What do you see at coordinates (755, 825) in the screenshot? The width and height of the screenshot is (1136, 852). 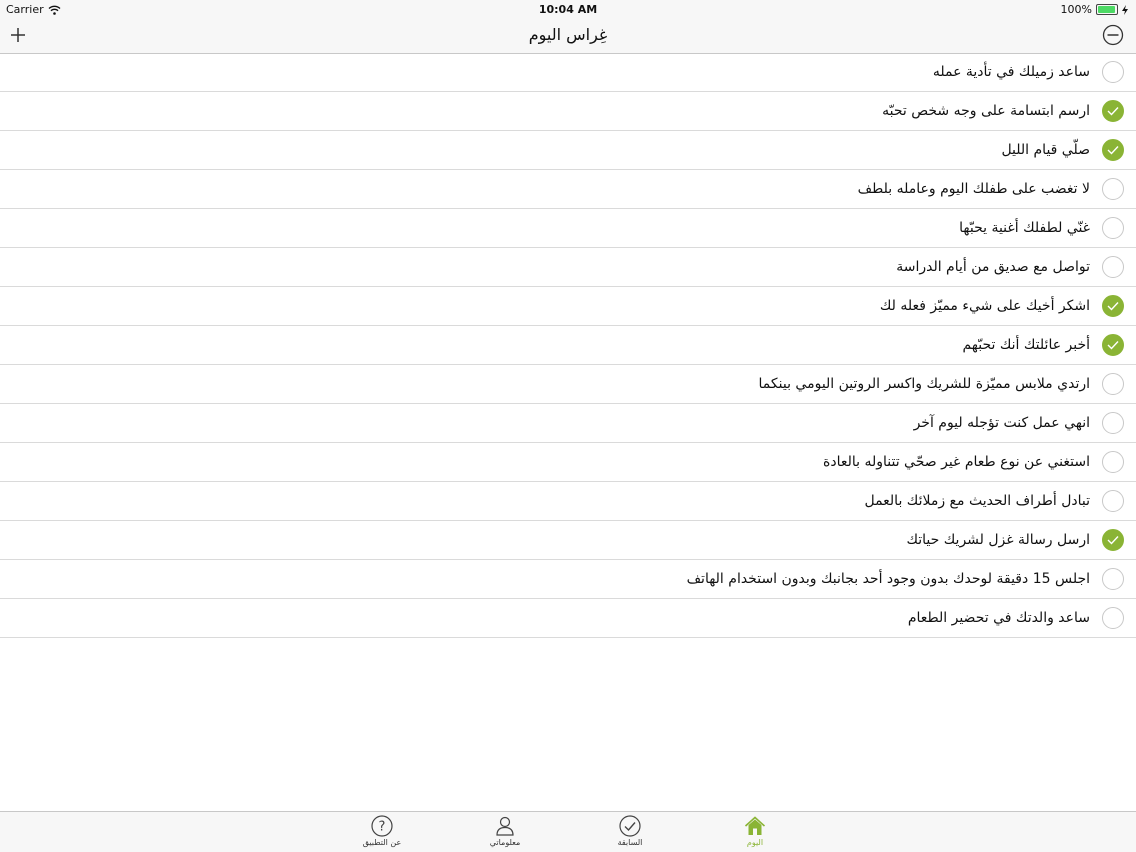 I see `home-icon` at bounding box center [755, 825].